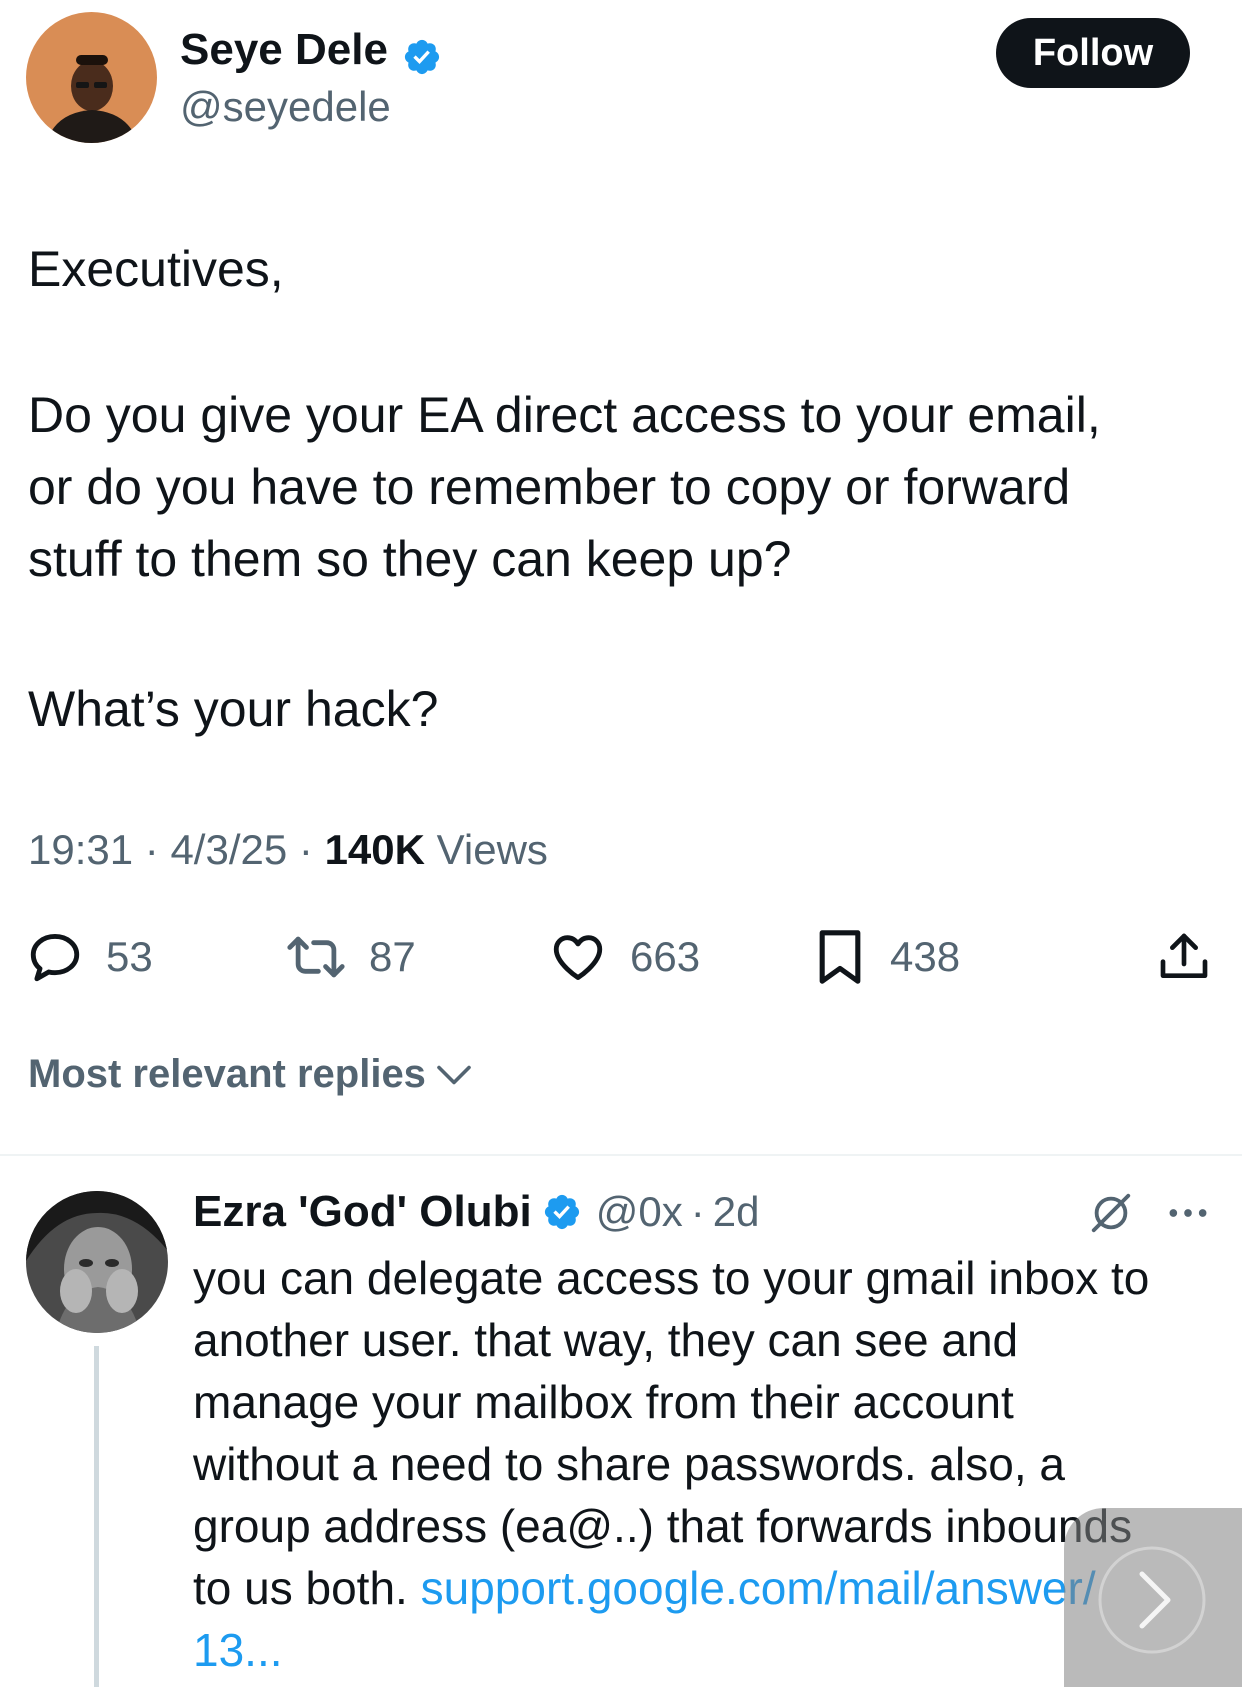 This screenshot has height=1687, width=1242. What do you see at coordinates (316, 957) in the screenshot?
I see `repost-icon` at bounding box center [316, 957].